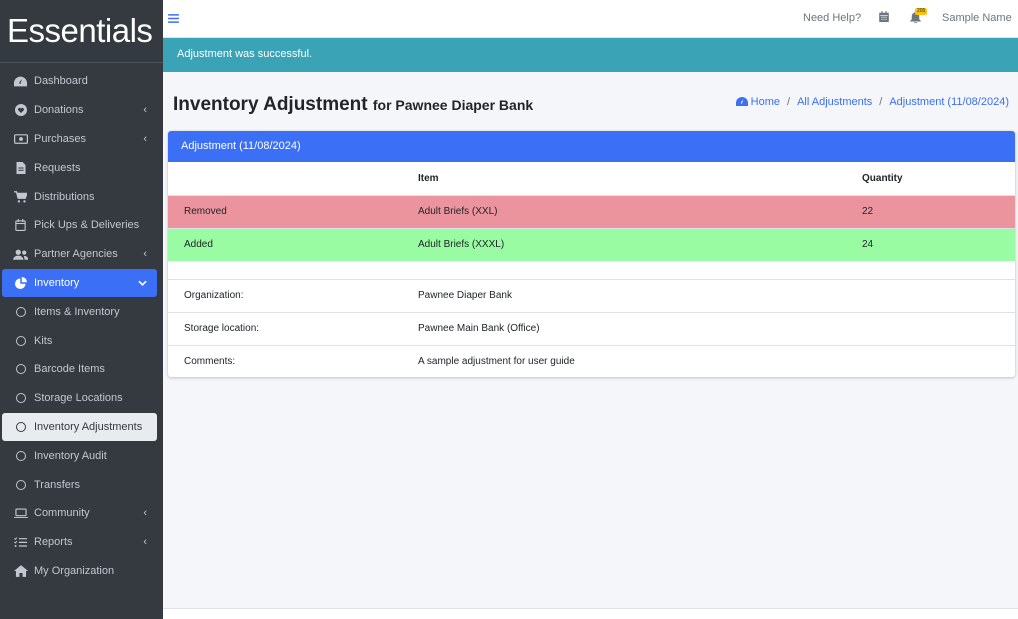 Image resolution: width=1018 pixels, height=619 pixels. Describe the element at coordinates (832, 18) in the screenshot. I see `need-help-link: Need Help?` at that location.